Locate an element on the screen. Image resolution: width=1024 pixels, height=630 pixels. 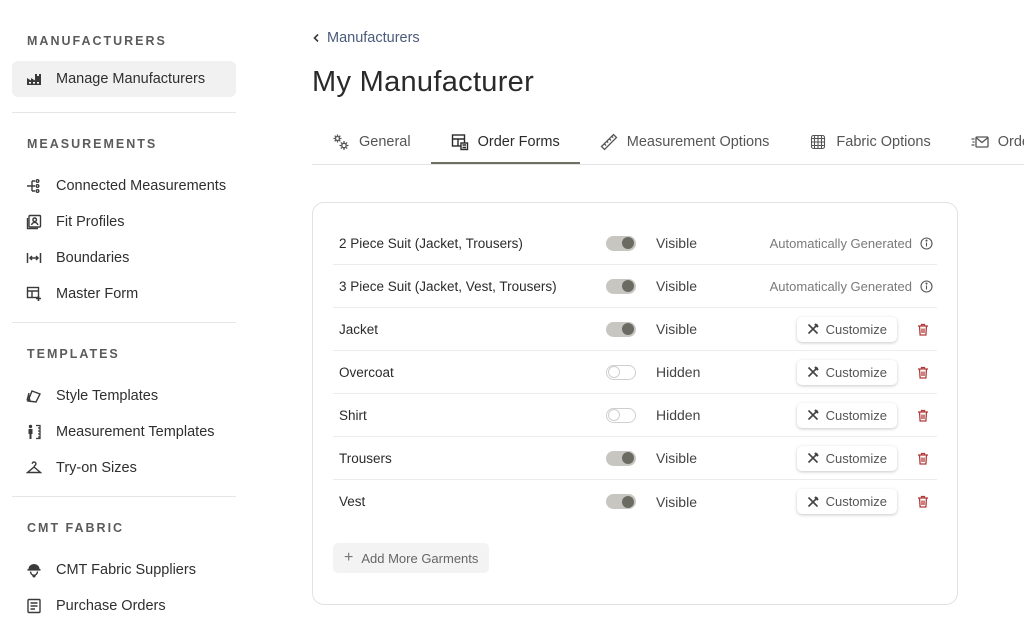
sidebar-item-measurement-templates: Measurement Templates is located at coordinates (124, 432).